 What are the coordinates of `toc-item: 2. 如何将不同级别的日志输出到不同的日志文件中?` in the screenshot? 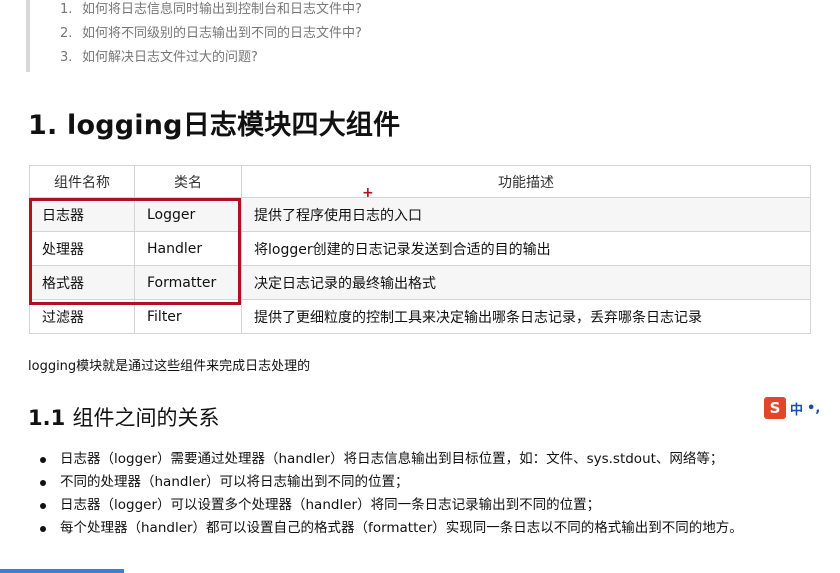 It's located at (293, 34).